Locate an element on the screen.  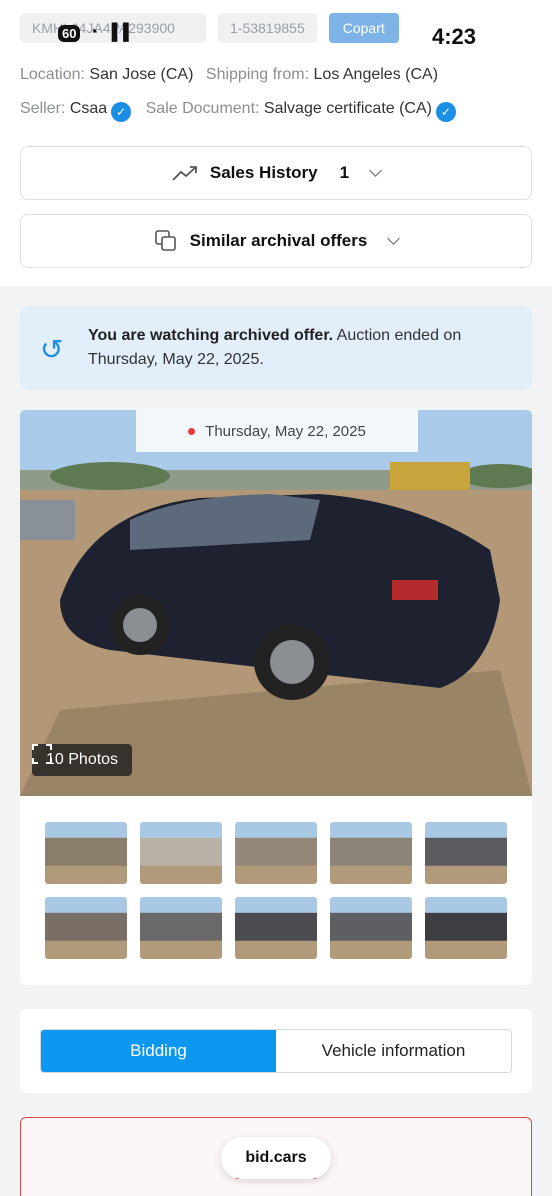
fullscreen-icon is located at coordinates (42, 754).